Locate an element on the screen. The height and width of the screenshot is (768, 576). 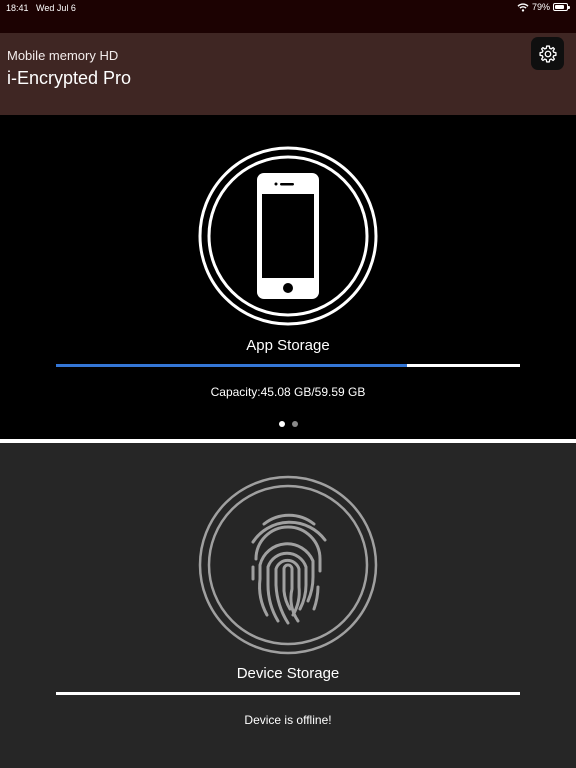
gear-icon is located at coordinates (547, 53).